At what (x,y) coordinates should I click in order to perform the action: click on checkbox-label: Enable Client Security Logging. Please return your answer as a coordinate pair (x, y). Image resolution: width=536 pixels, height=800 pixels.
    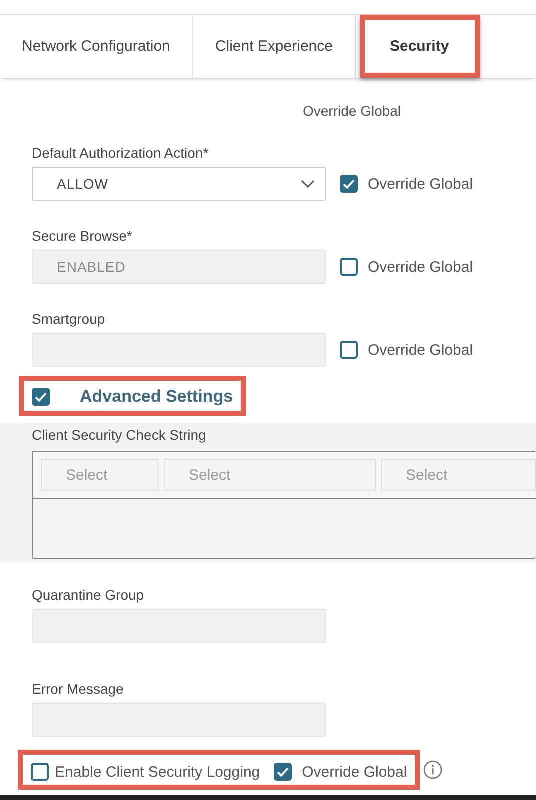
    Looking at the image, I should click on (157, 772).